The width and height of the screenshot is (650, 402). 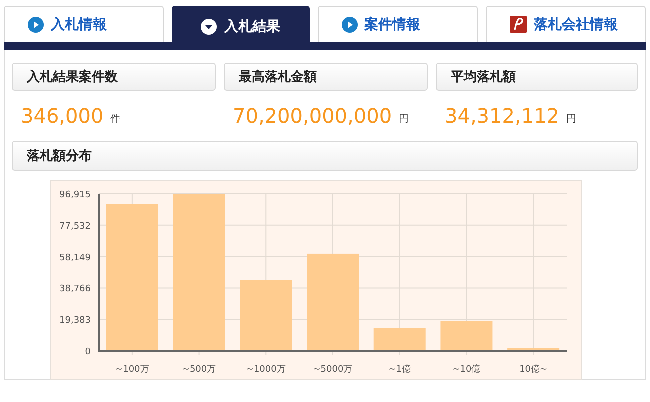 What do you see at coordinates (75, 227) in the screenshot?
I see `axis-label: 77,532` at bounding box center [75, 227].